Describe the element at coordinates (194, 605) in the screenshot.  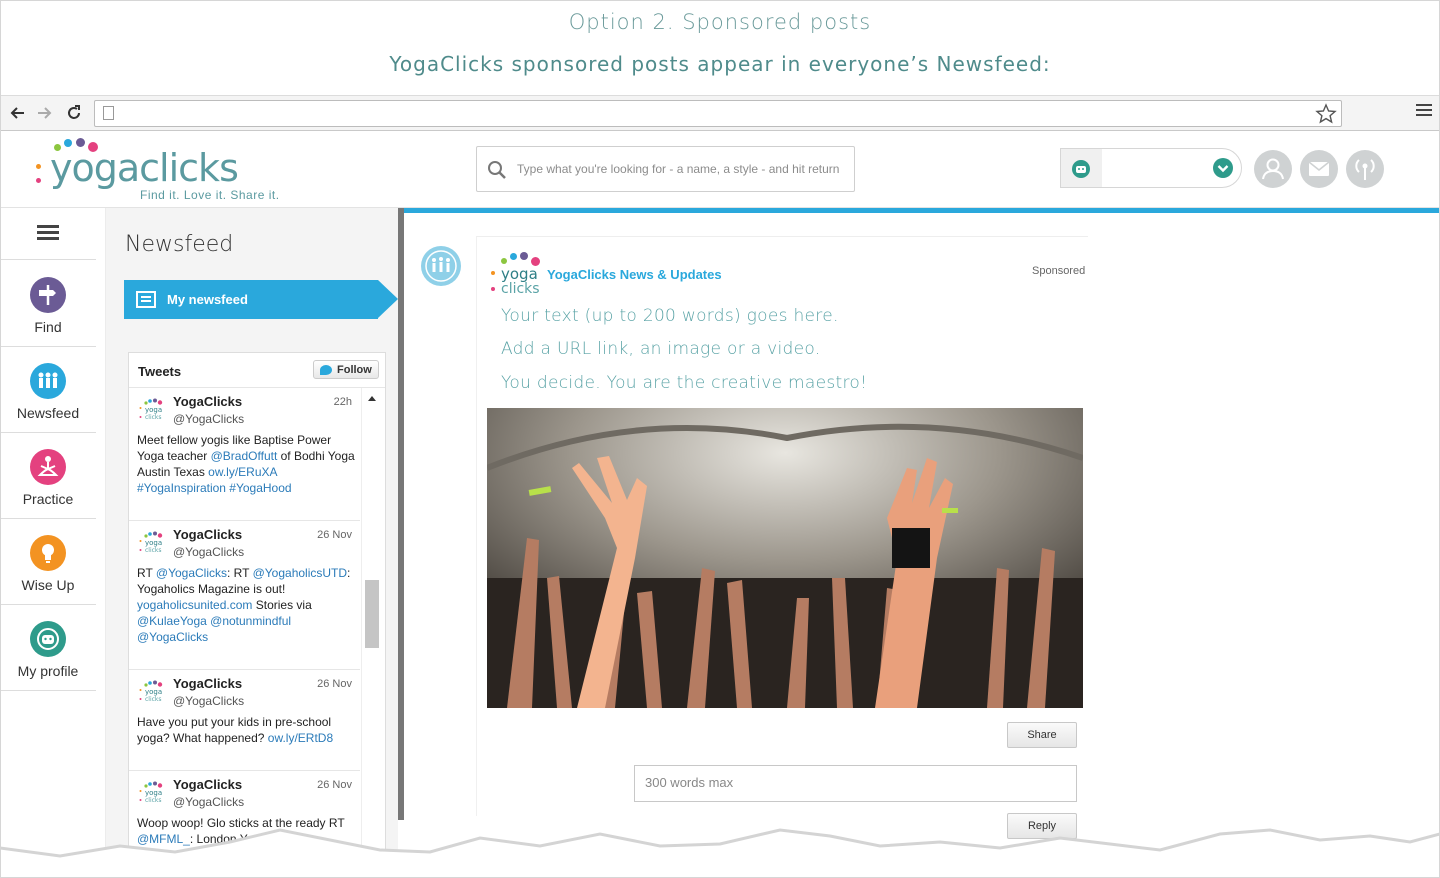
I see `tweet-link: yogaholicsunited.com` at that location.